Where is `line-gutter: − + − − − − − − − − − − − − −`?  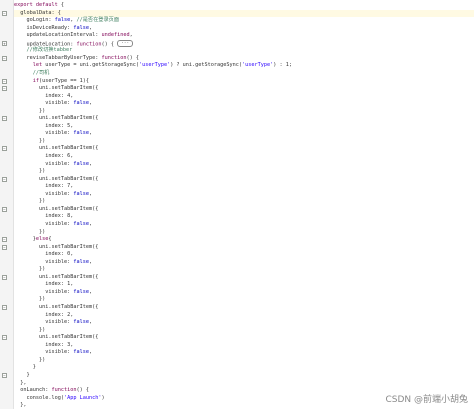
line-gutter: − + − − − − − − − − − − − − − is located at coordinates (7, 204).